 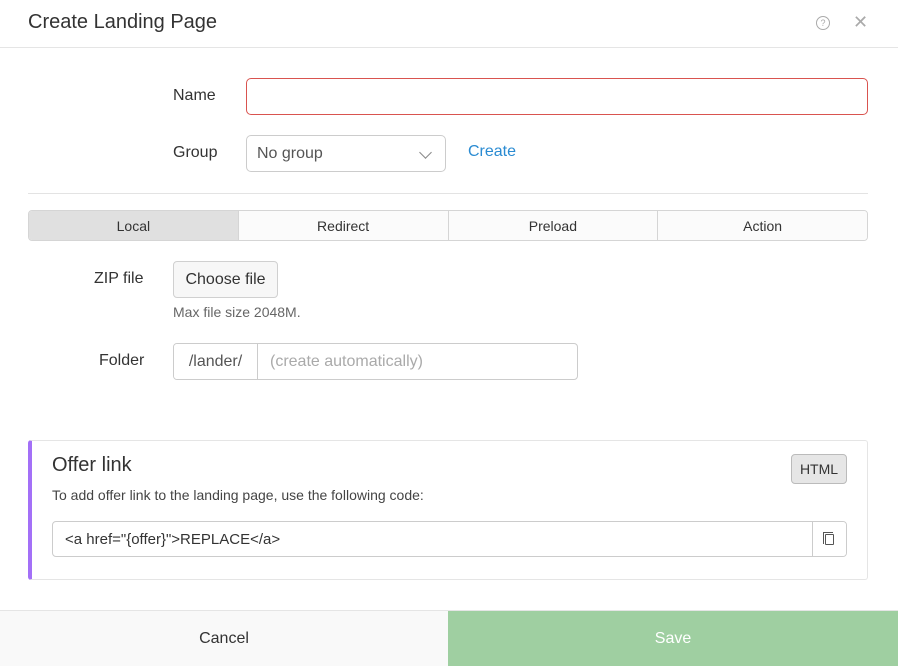 What do you see at coordinates (823, 23) in the screenshot?
I see `question-circle-icon: ?` at bounding box center [823, 23].